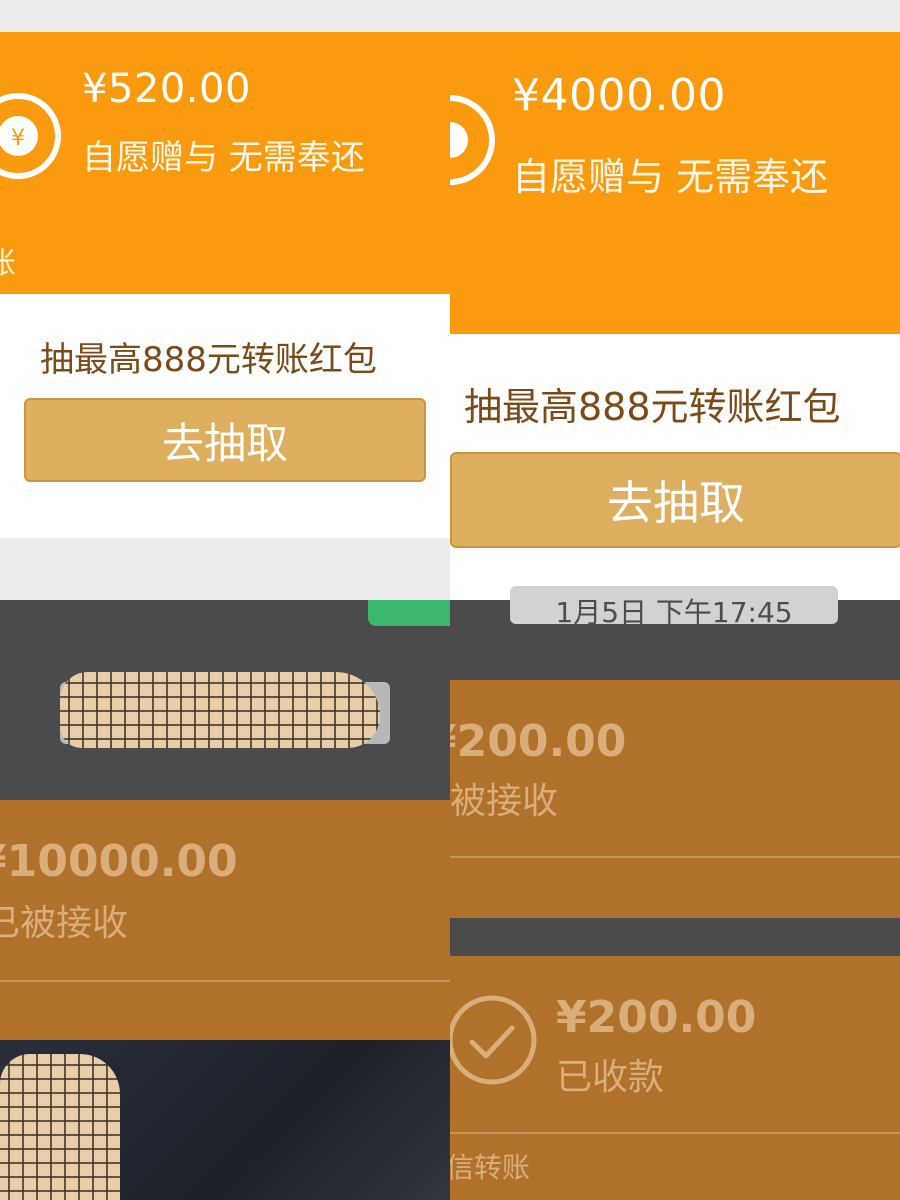 Image resolution: width=900 pixels, height=1200 pixels. I want to click on check-circle-icon, so click(493, 1040).